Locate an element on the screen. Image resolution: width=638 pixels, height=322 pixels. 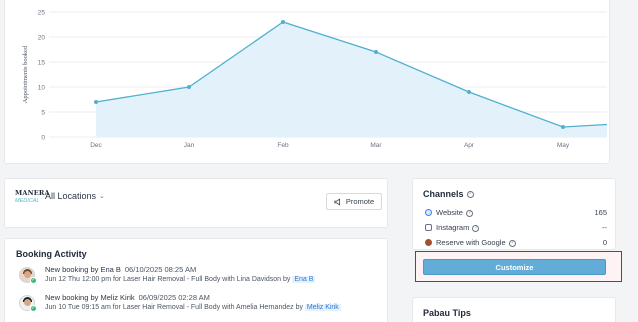
y-tick-label: 0 is located at coordinates (43, 138).